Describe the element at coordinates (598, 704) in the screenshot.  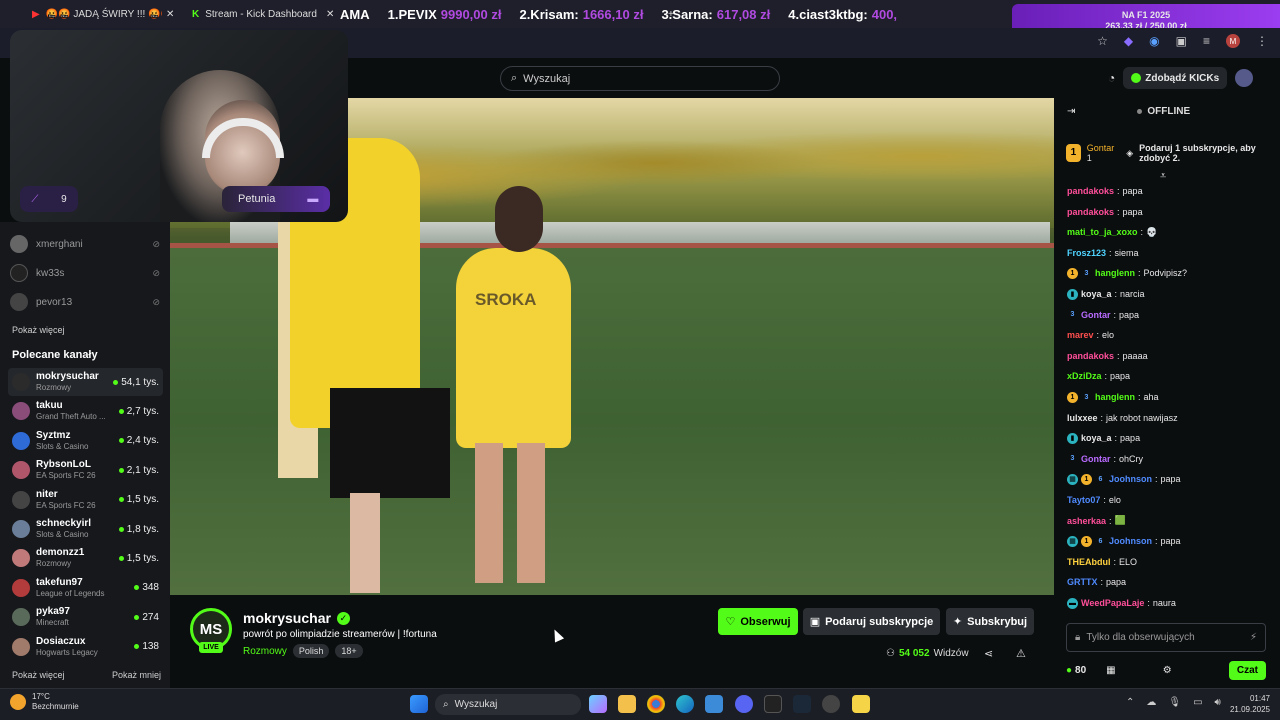
I see `copilot-icon` at that location.